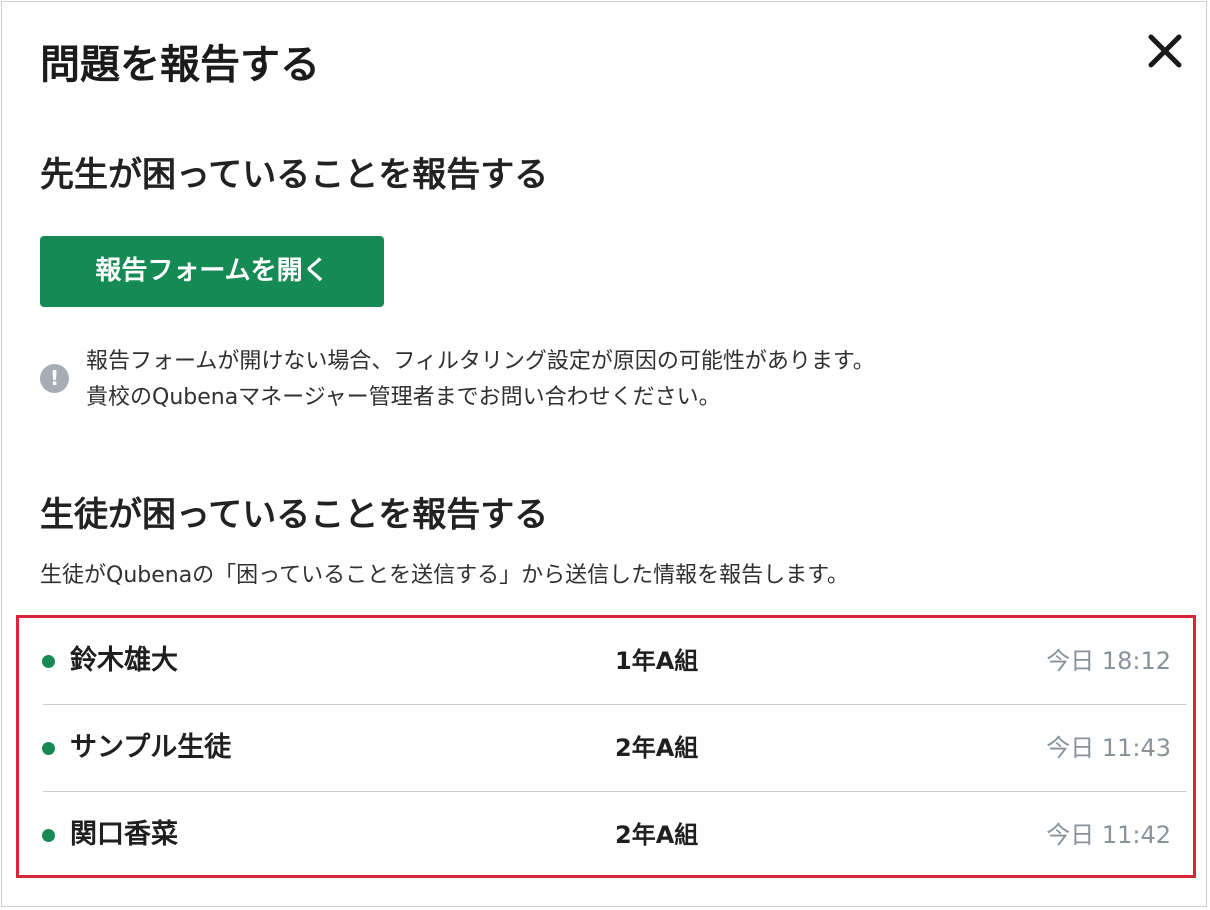 The width and height of the screenshot is (1210, 910). What do you see at coordinates (212, 271) in the screenshot?
I see `open-report-form-button: 報告フォームを開く` at bounding box center [212, 271].